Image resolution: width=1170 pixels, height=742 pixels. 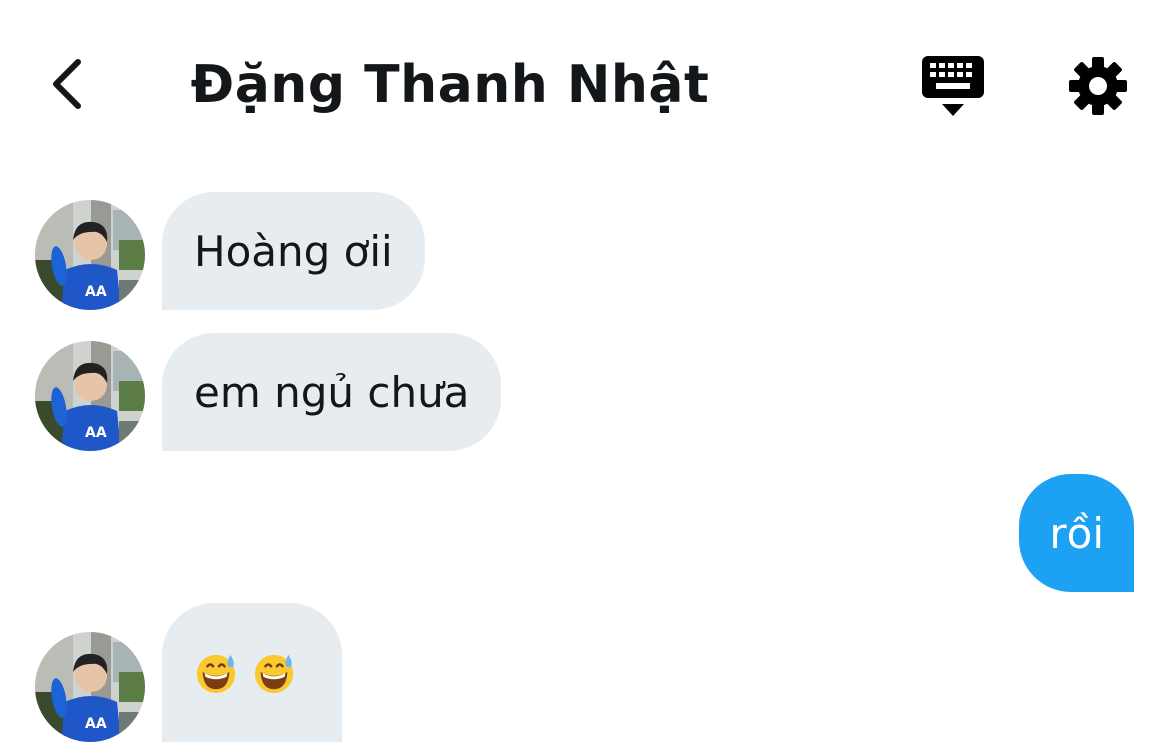 I want to click on message-text: em ngủ chưa, so click(x=332, y=392).